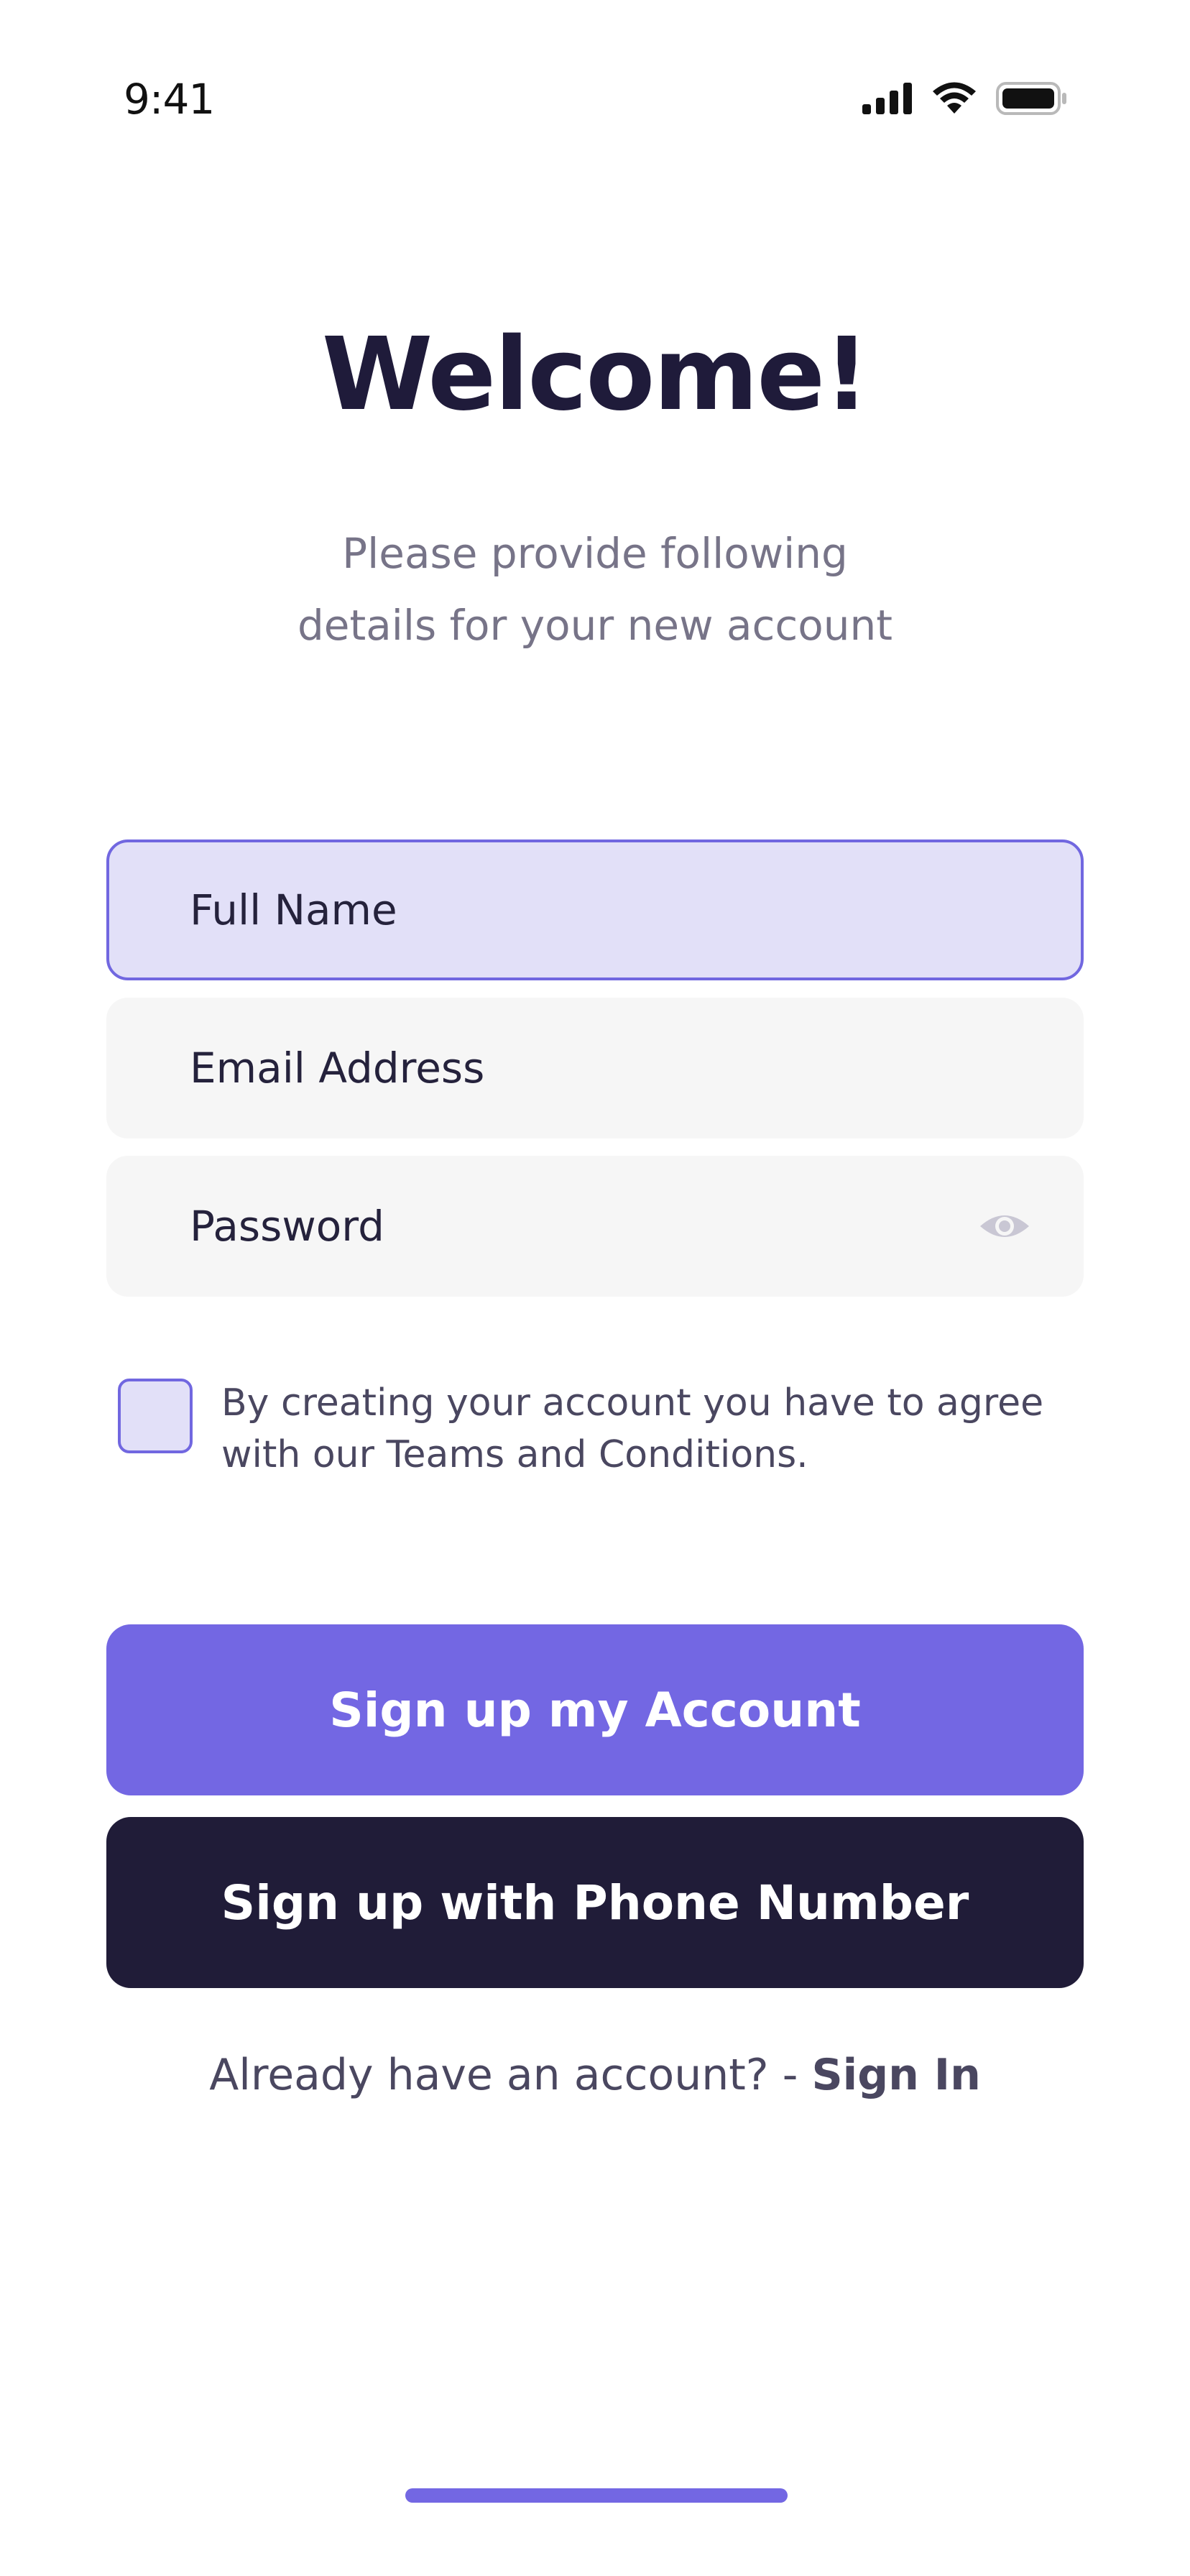 The height and width of the screenshot is (2576, 1190). I want to click on status-bar: 9:41, so click(595, 100).